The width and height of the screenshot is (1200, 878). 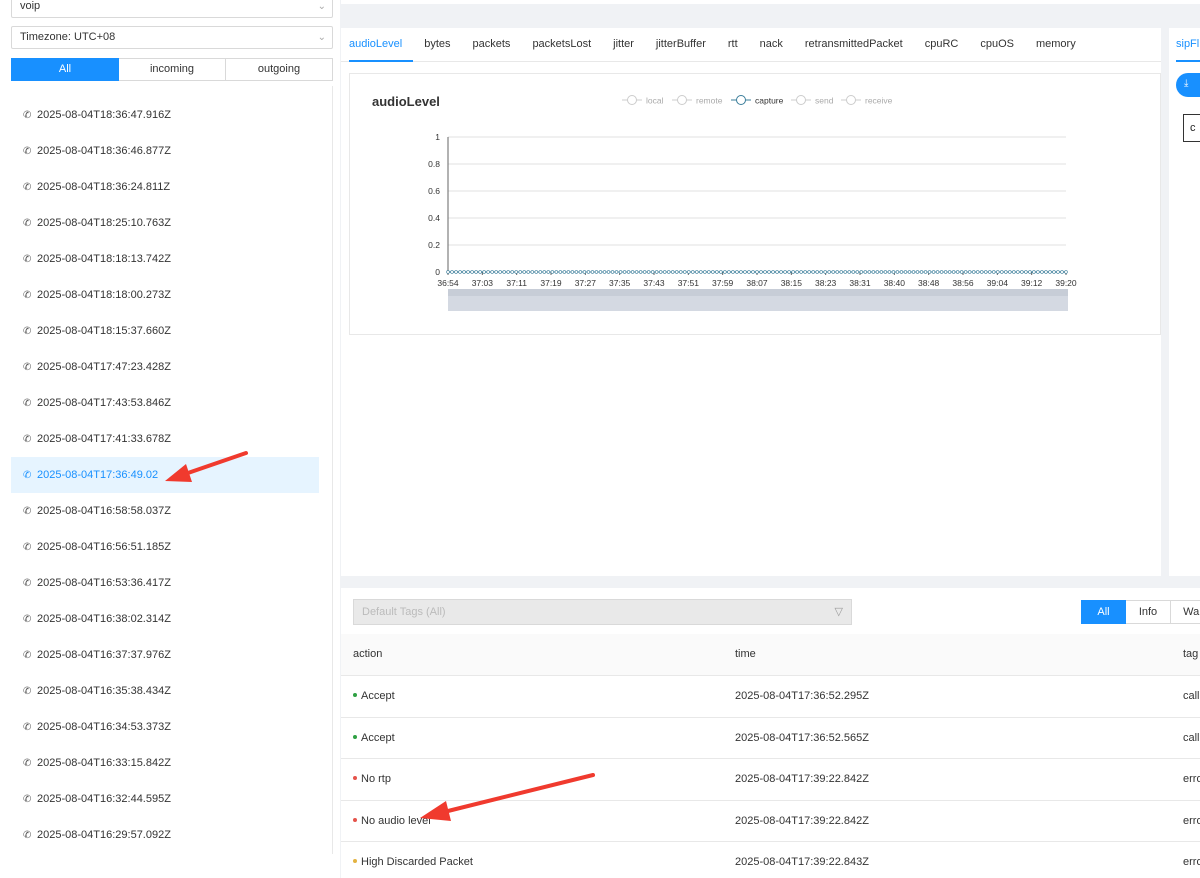 I want to click on call-list-item: ✆ 2025-08-04T17:43:53.846Z, so click(x=165, y=403).